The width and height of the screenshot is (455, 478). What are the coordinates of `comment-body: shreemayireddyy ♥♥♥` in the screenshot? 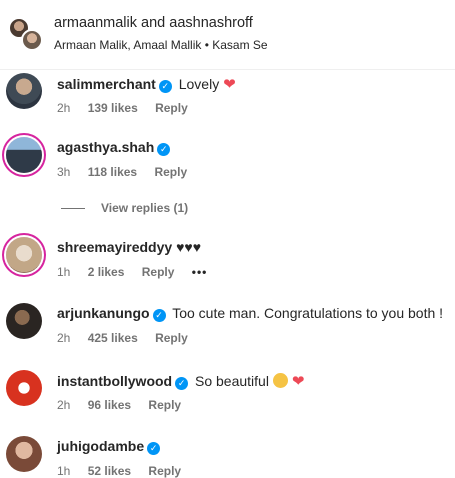 It's located at (129, 247).